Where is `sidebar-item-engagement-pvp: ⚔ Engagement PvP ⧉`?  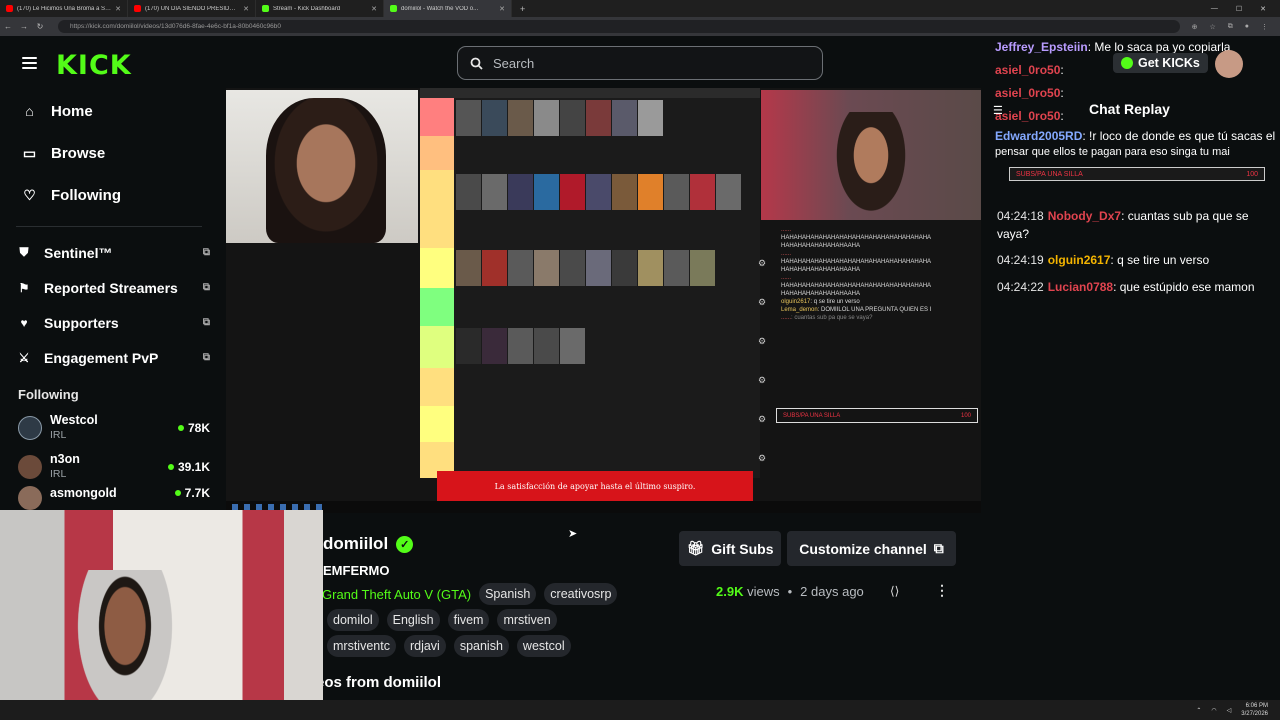 sidebar-item-engagement-pvp: ⚔ Engagement PvP ⧉ is located at coordinates (109, 357).